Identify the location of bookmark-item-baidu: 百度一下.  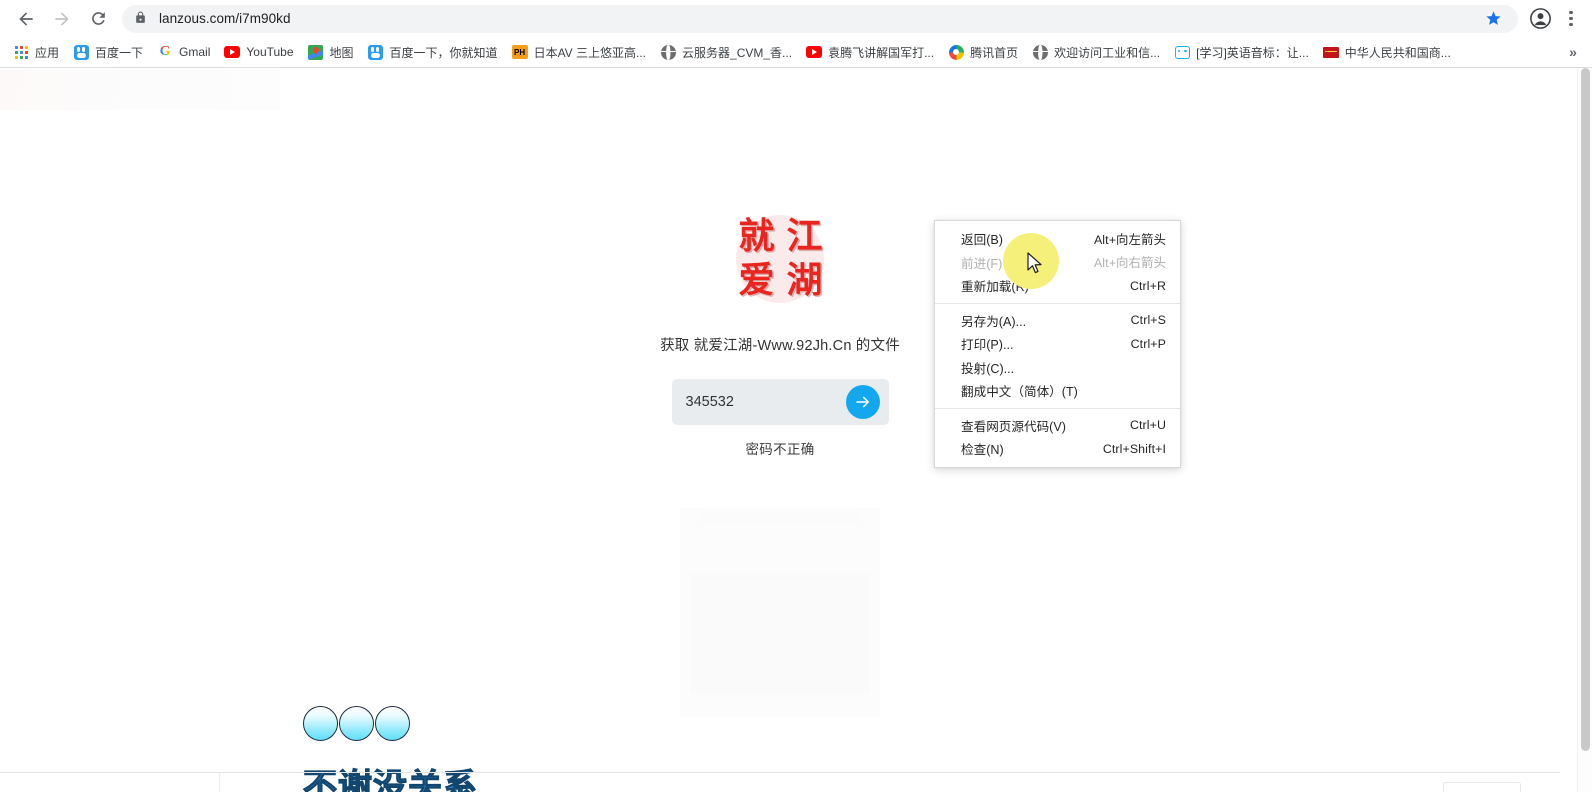
(108, 52).